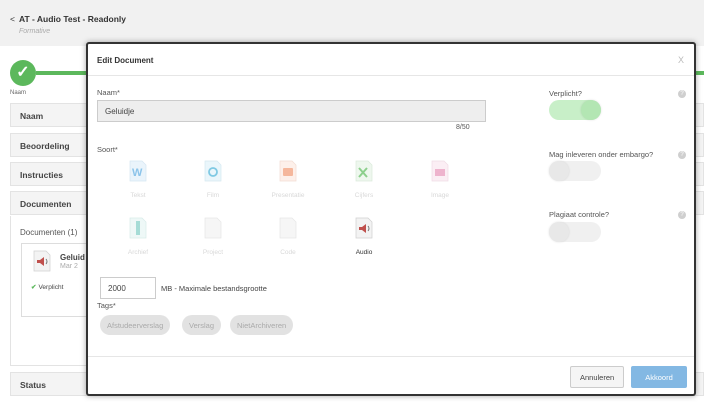 Image resolution: width=704 pixels, height=402 pixels. Describe the element at coordinates (364, 195) in the screenshot. I see `soort-option-label: Cijfers` at that location.